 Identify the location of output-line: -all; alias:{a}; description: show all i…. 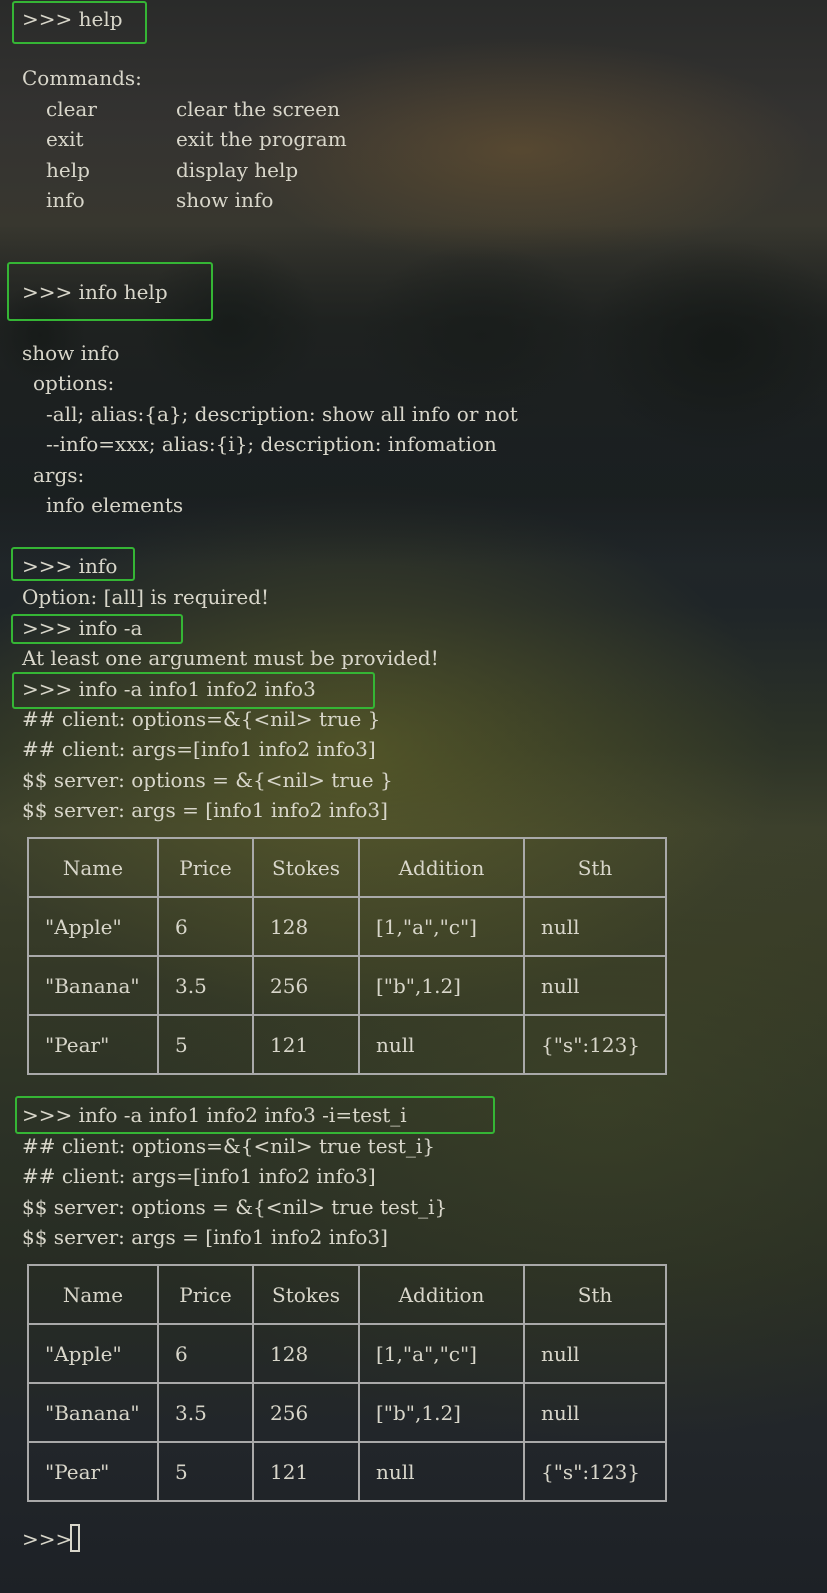
(282, 414).